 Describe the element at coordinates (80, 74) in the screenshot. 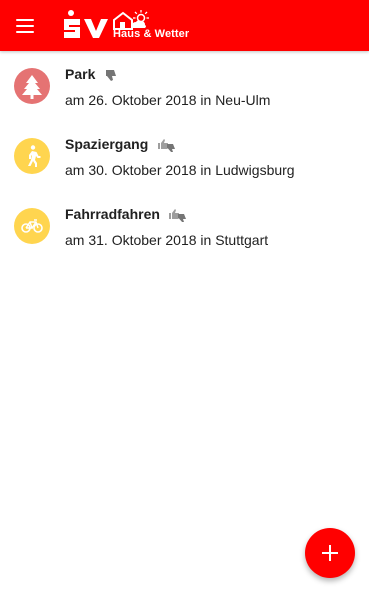

I see `activity-title: Park` at that location.